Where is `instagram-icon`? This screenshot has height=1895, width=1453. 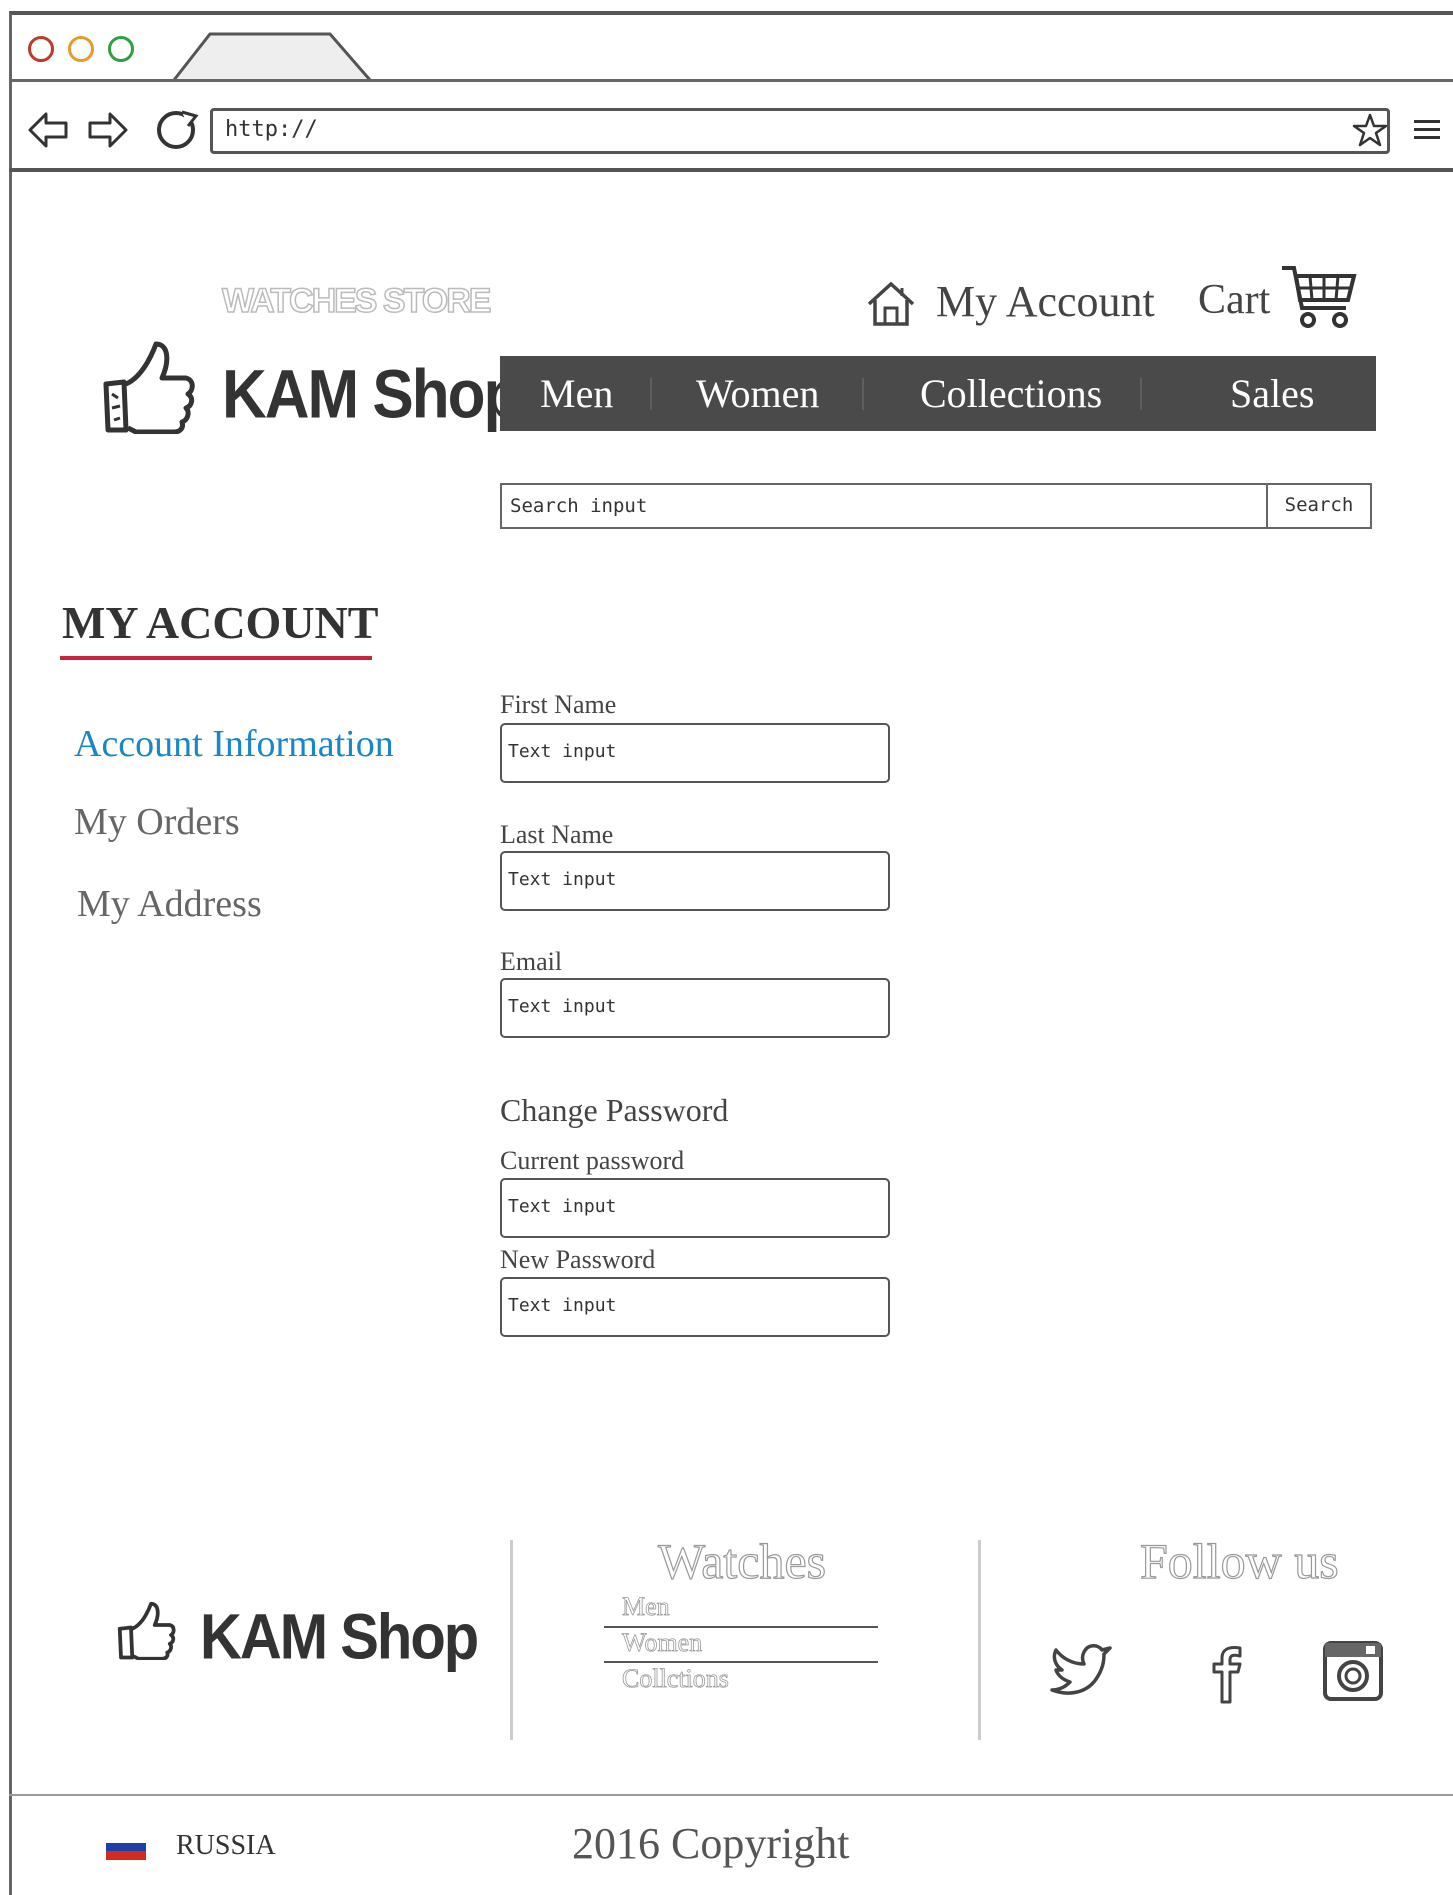
instagram-icon is located at coordinates (1353, 1671).